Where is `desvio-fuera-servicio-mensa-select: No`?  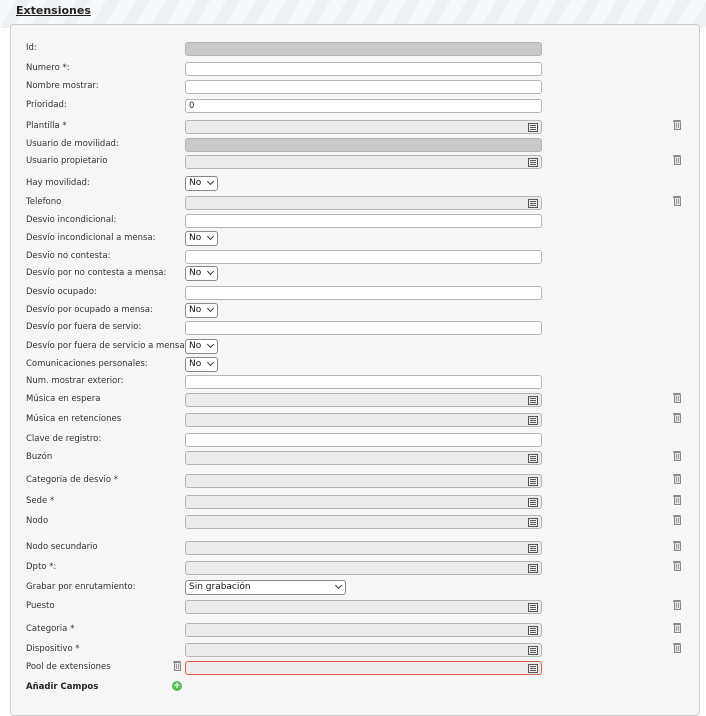 desvio-fuera-servicio-mensa-select: No is located at coordinates (201, 346).